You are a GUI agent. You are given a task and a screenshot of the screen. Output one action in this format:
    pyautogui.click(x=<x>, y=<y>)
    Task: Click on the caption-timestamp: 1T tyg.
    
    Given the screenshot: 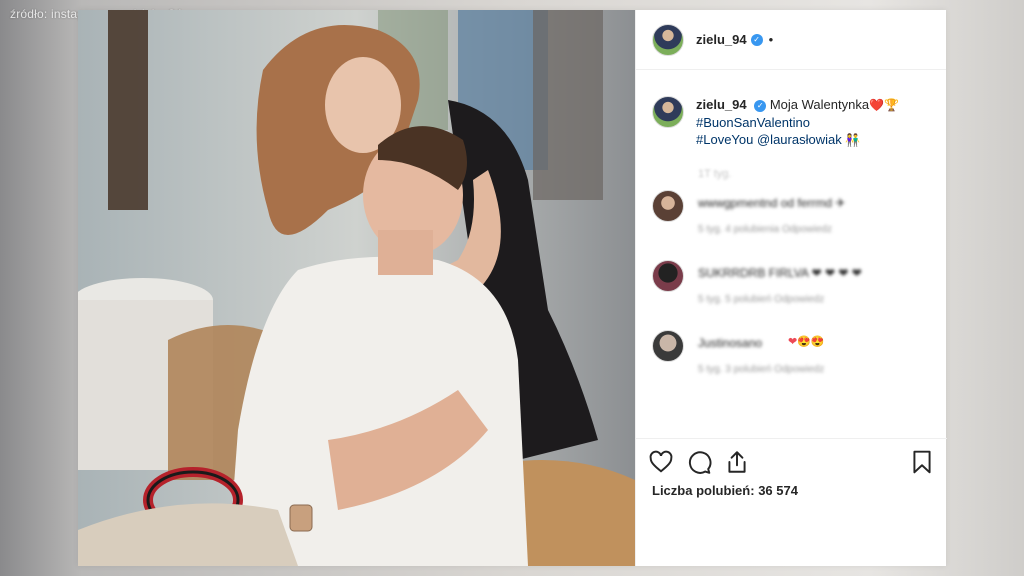 What is the action you would take?
    pyautogui.click(x=715, y=174)
    